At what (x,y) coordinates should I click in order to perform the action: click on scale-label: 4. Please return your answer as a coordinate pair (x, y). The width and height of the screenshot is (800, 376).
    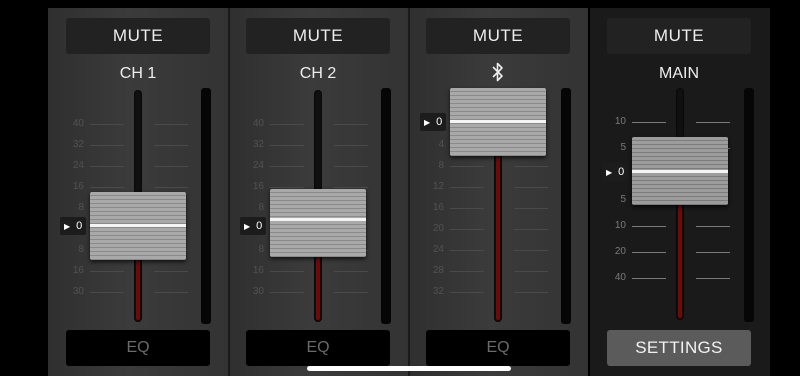
    Looking at the image, I should click on (441, 144).